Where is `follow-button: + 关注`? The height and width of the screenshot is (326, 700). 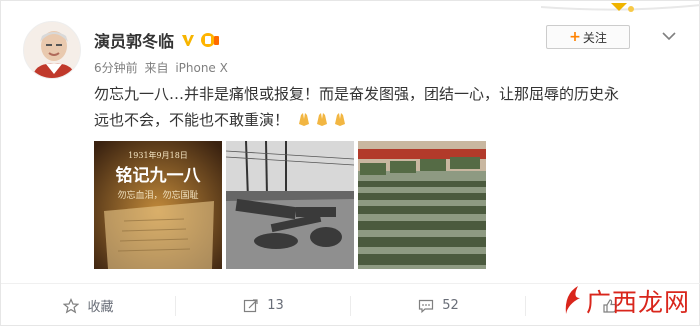 follow-button: + 关注 is located at coordinates (588, 37).